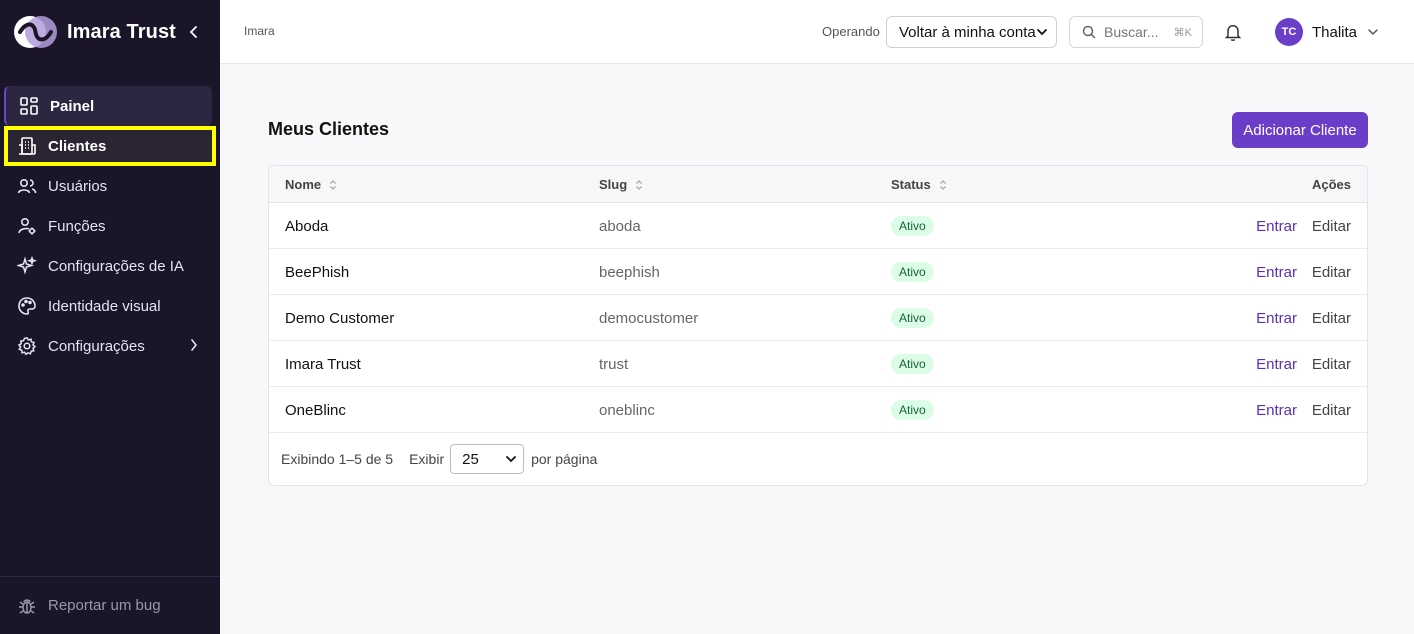 The image size is (1414, 634). I want to click on sidebar-item-label: Configurações, so click(96, 346).